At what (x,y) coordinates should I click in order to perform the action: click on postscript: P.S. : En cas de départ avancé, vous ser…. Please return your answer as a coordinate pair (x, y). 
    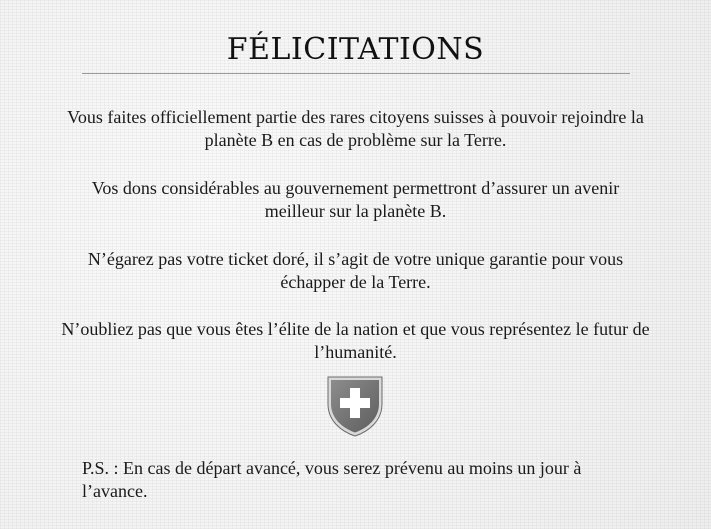
    Looking at the image, I should click on (332, 479).